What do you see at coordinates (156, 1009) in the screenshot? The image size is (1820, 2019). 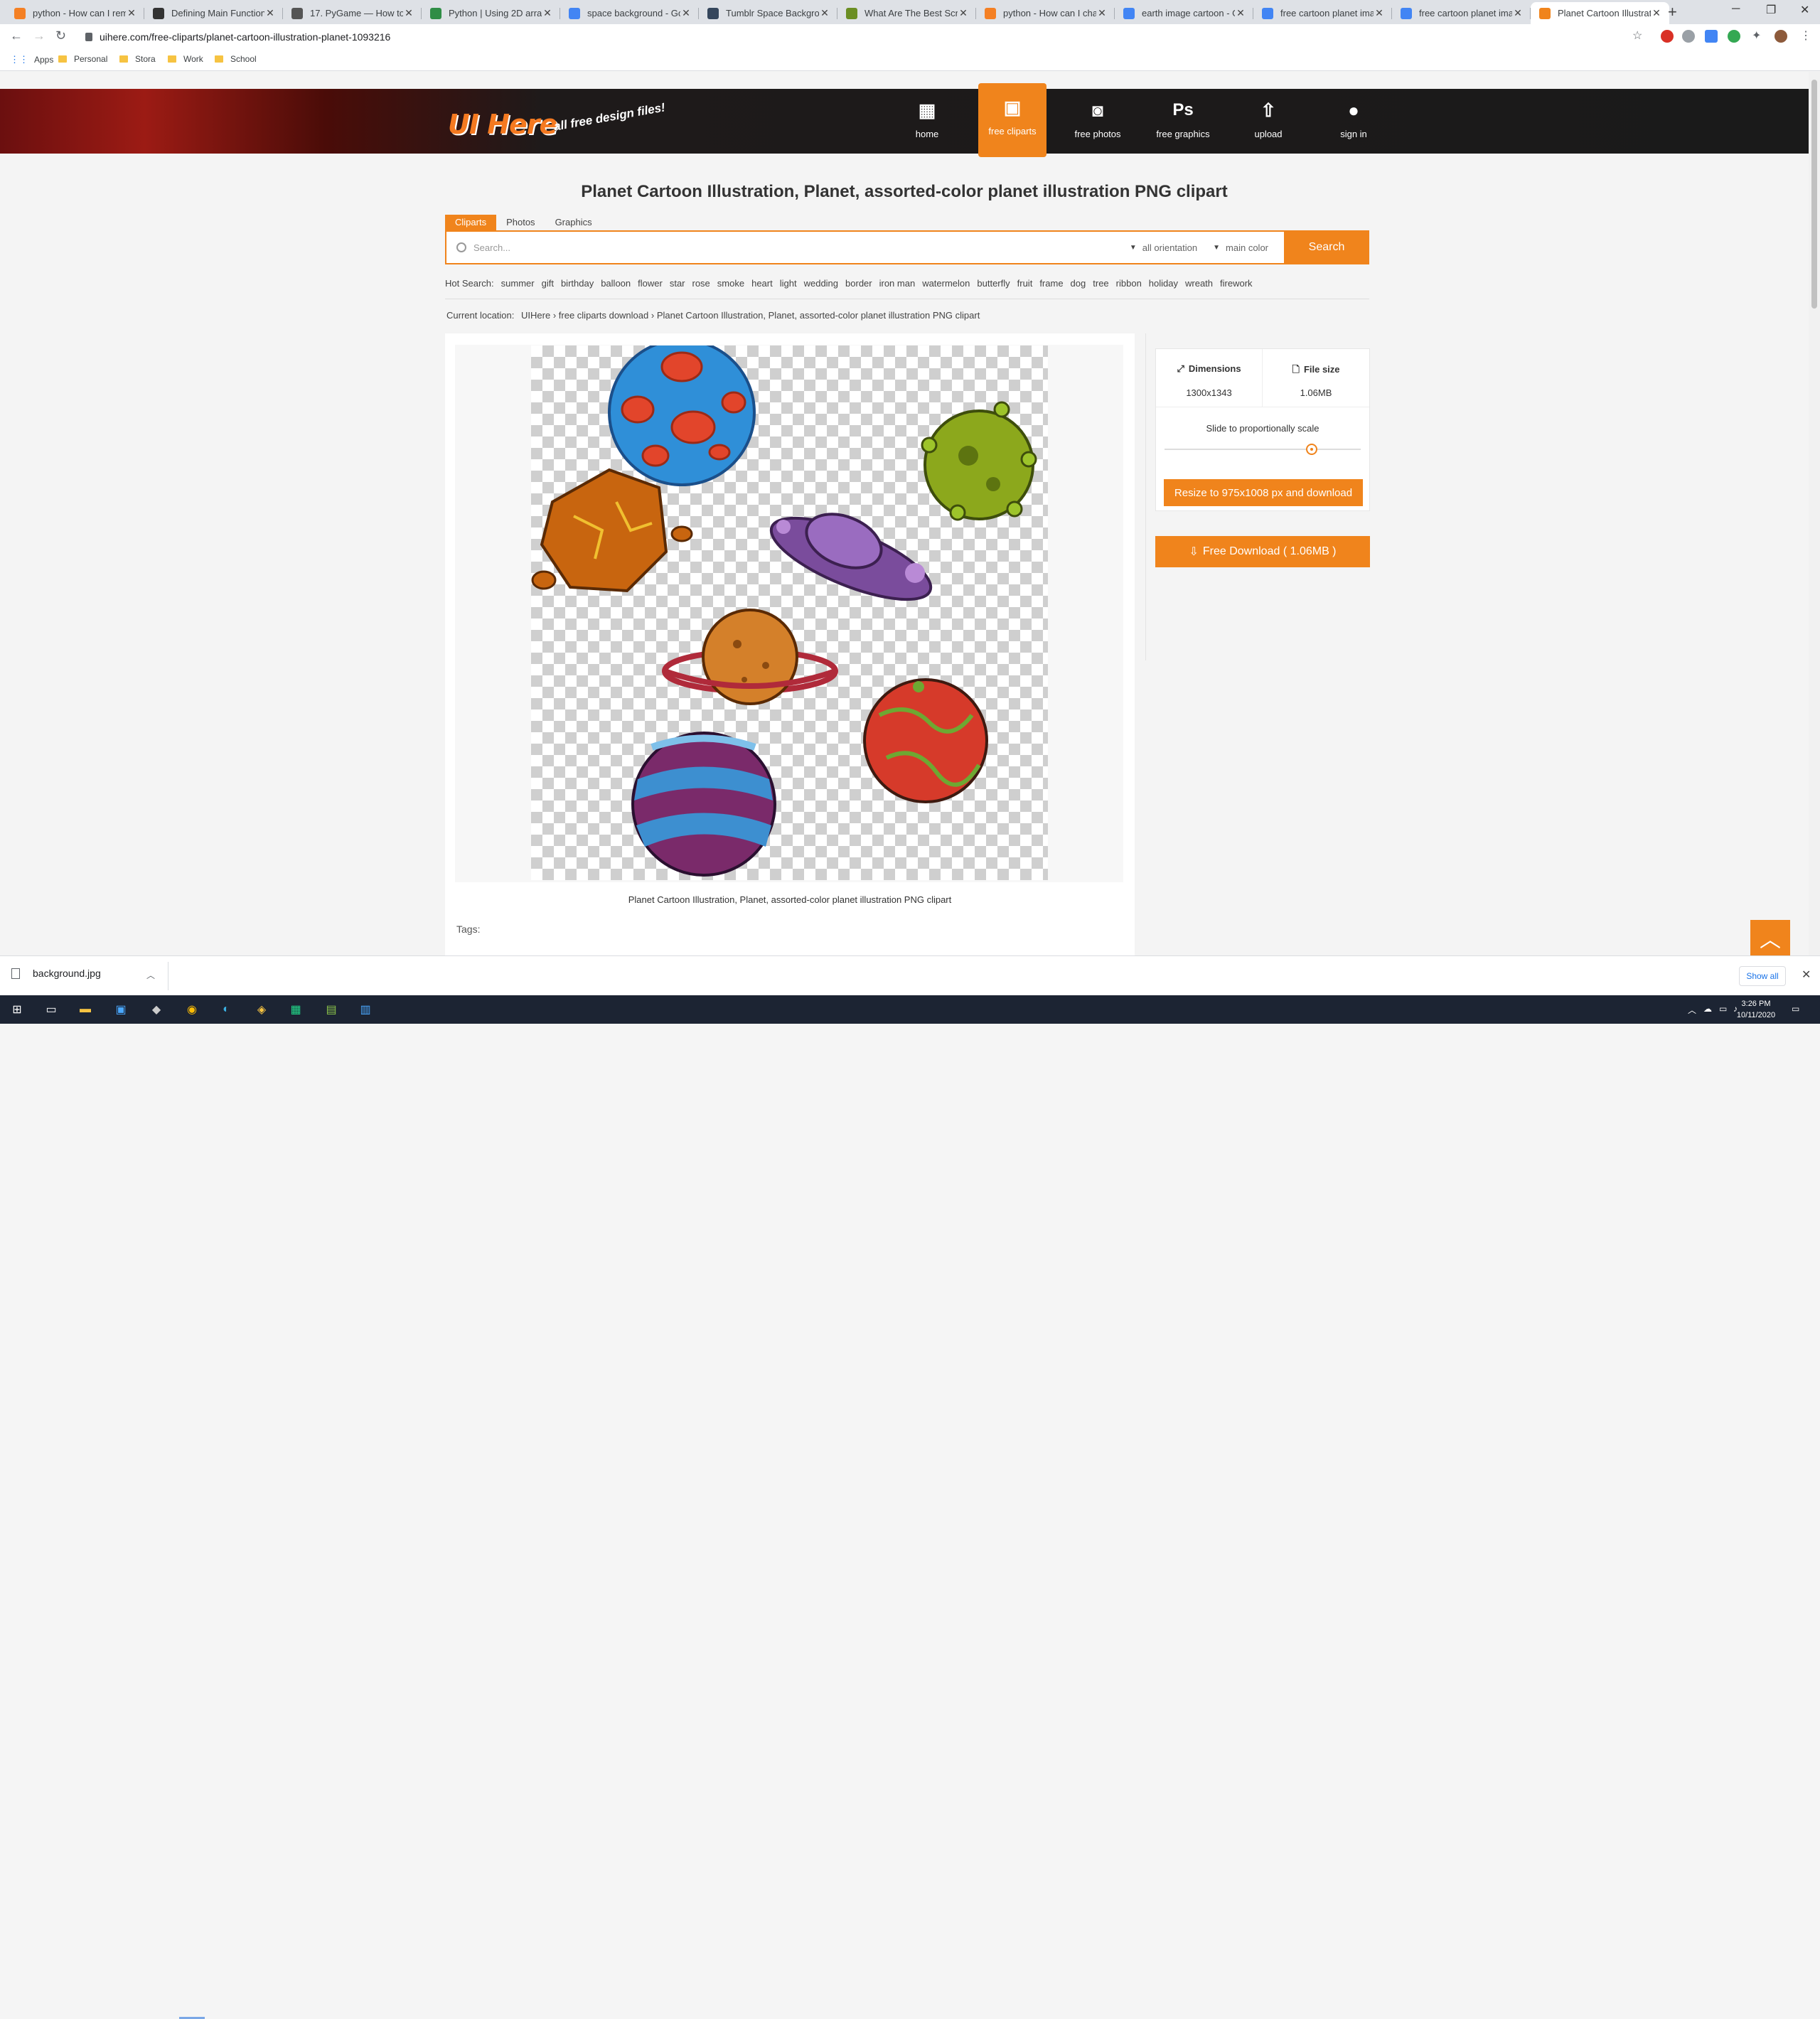 I see `app-icon: ◆` at bounding box center [156, 1009].